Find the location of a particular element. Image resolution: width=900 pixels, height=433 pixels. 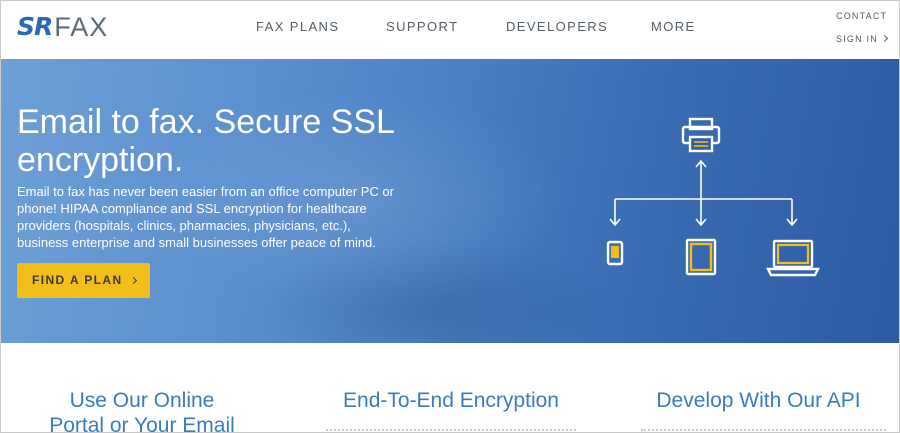

sign-in-label: SIGN IN is located at coordinates (857, 39).